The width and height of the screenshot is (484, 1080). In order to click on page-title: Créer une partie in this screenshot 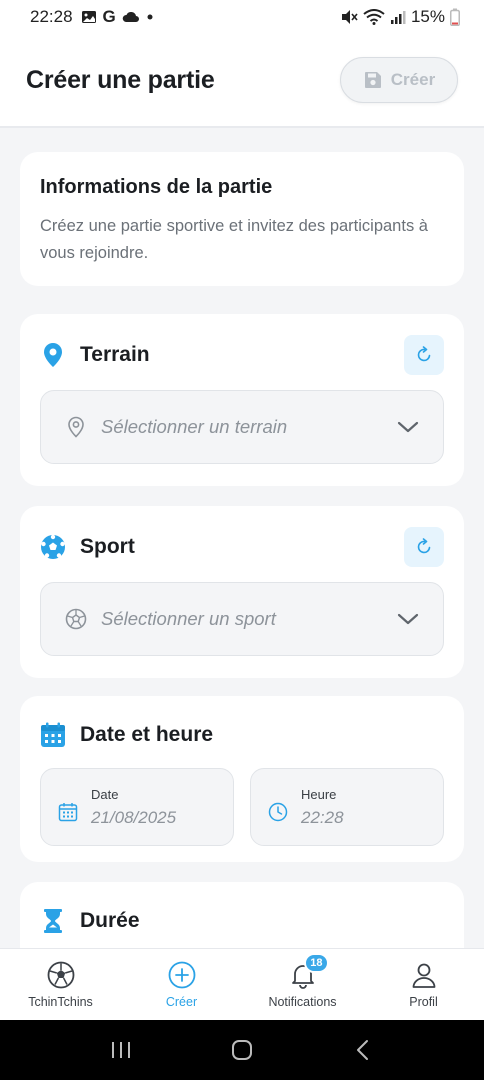, I will do `click(120, 79)`.